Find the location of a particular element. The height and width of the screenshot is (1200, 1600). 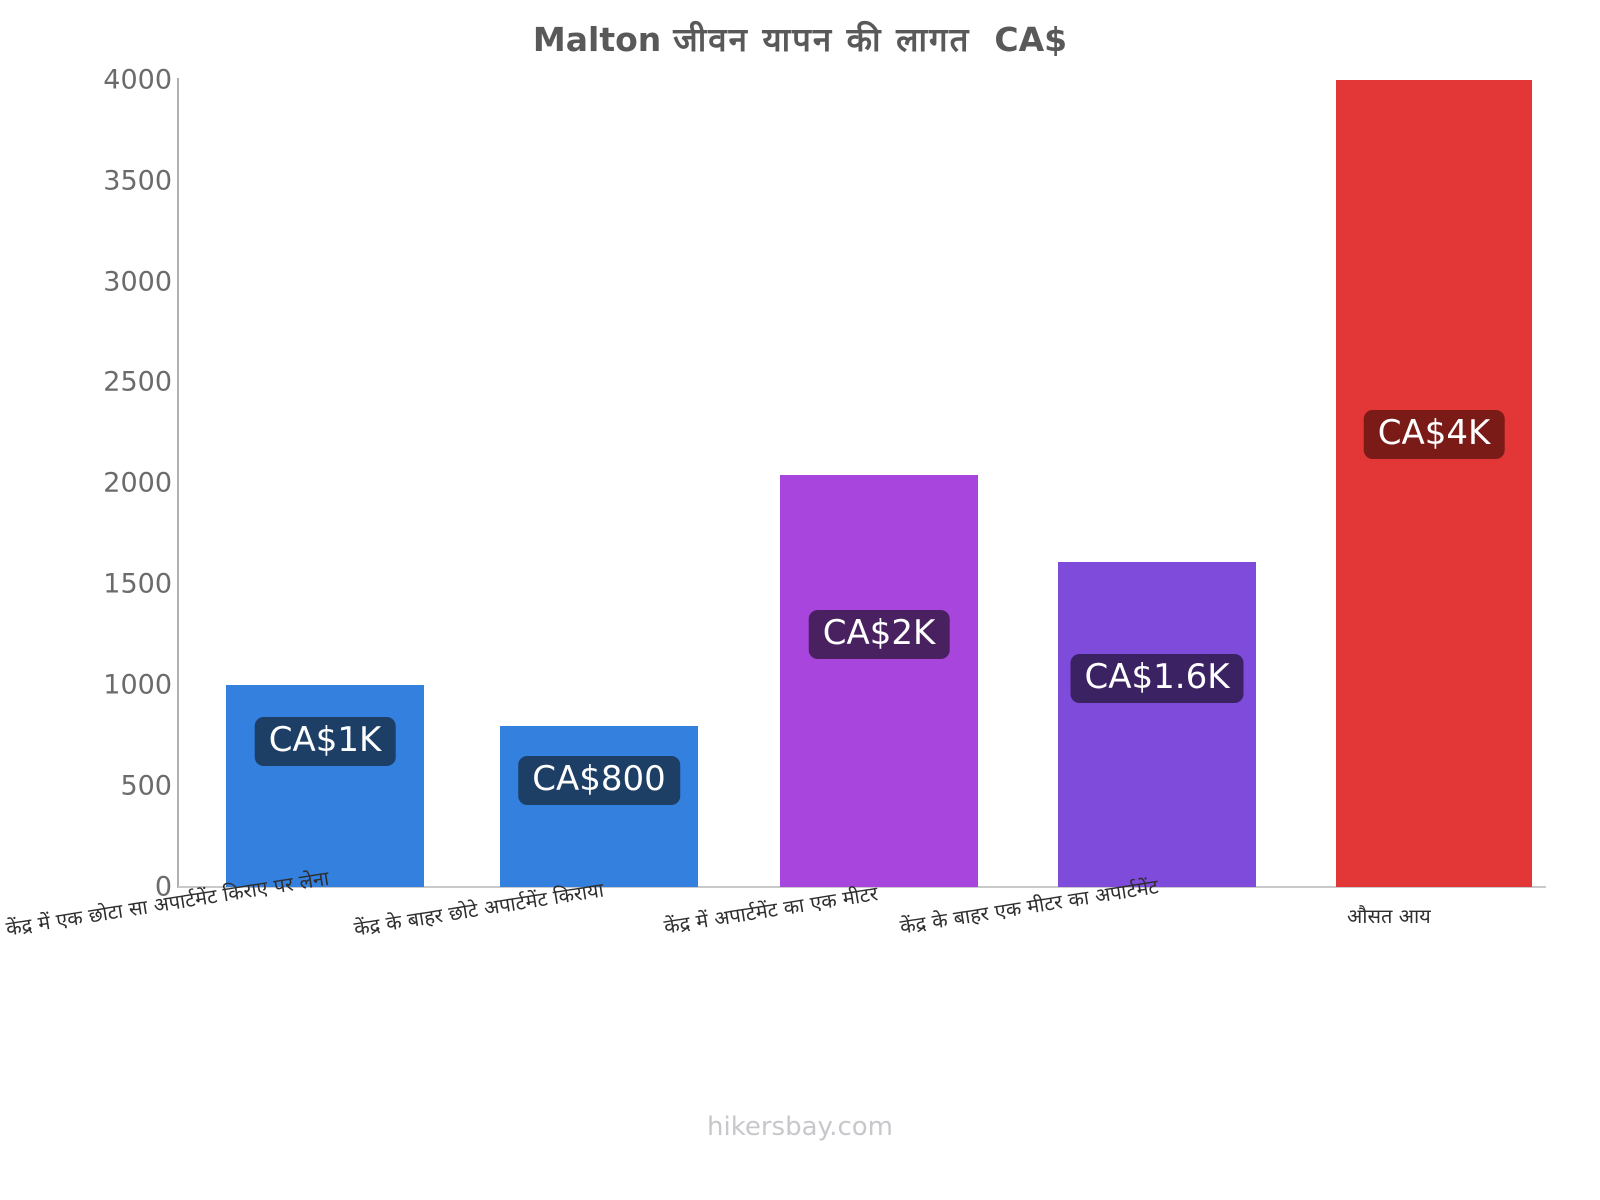

x-axis-label-price-per-meter-center: केंद्र में अपार्टमेंट का एक मीटर is located at coordinates (771, 910).